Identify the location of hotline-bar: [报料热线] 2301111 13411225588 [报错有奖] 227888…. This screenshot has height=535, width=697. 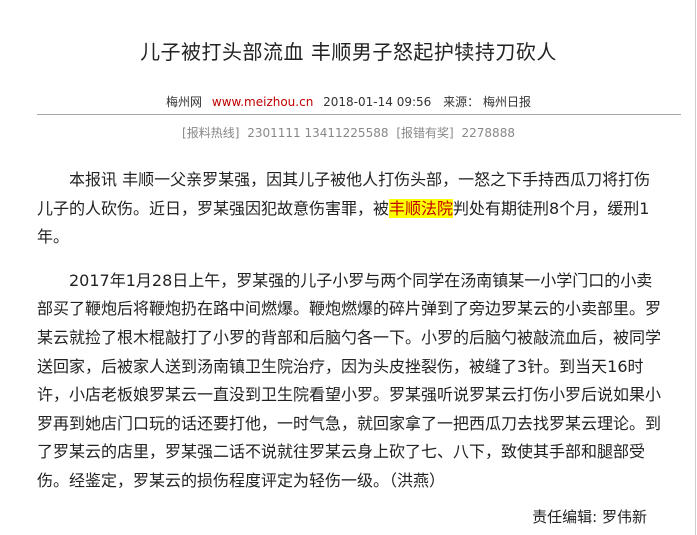
(348, 132).